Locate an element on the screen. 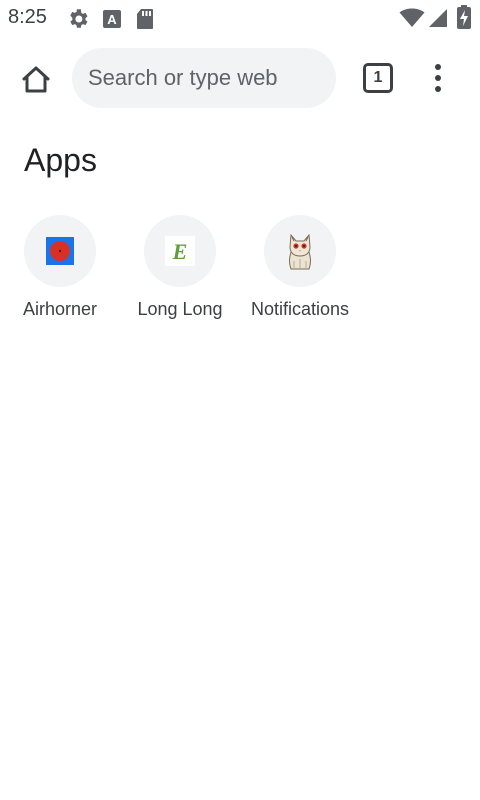  keyboard-icon: A is located at coordinates (112, 21).